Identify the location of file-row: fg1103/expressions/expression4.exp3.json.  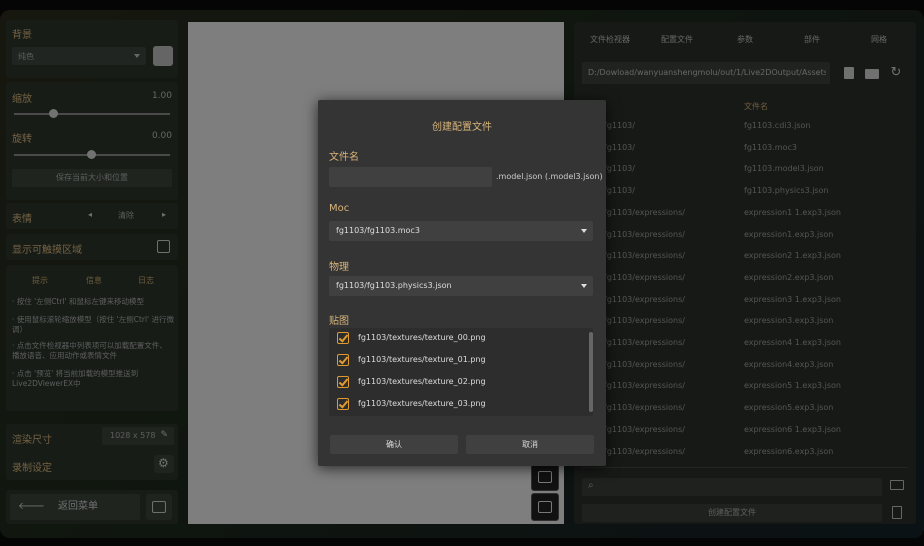
(734, 365).